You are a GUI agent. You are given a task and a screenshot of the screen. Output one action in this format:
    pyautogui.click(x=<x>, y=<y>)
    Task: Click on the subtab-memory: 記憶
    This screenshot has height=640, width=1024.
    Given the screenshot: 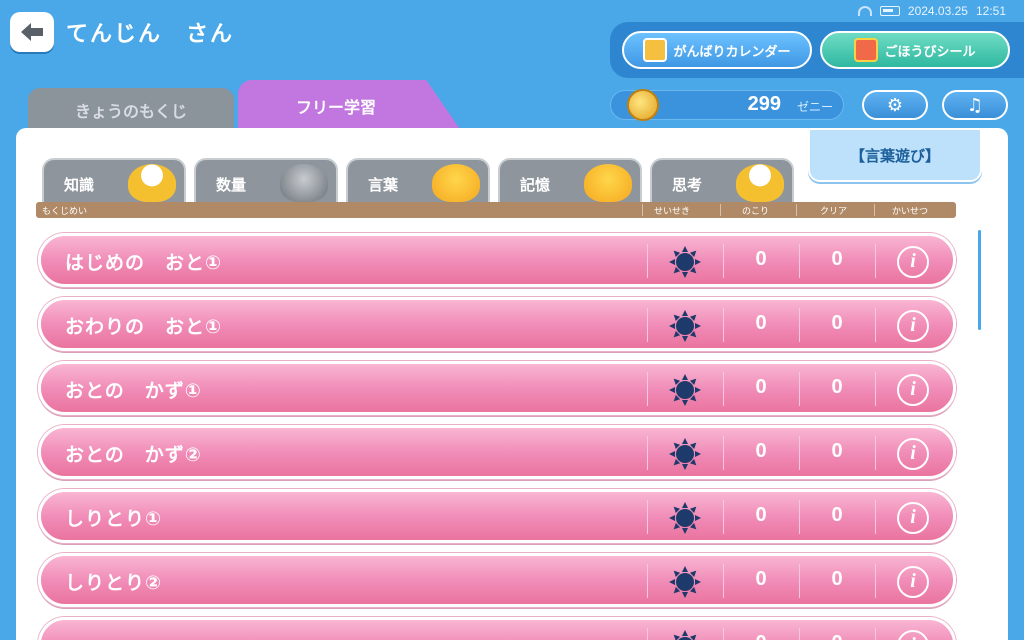 What is the action you would take?
    pyautogui.click(x=570, y=180)
    